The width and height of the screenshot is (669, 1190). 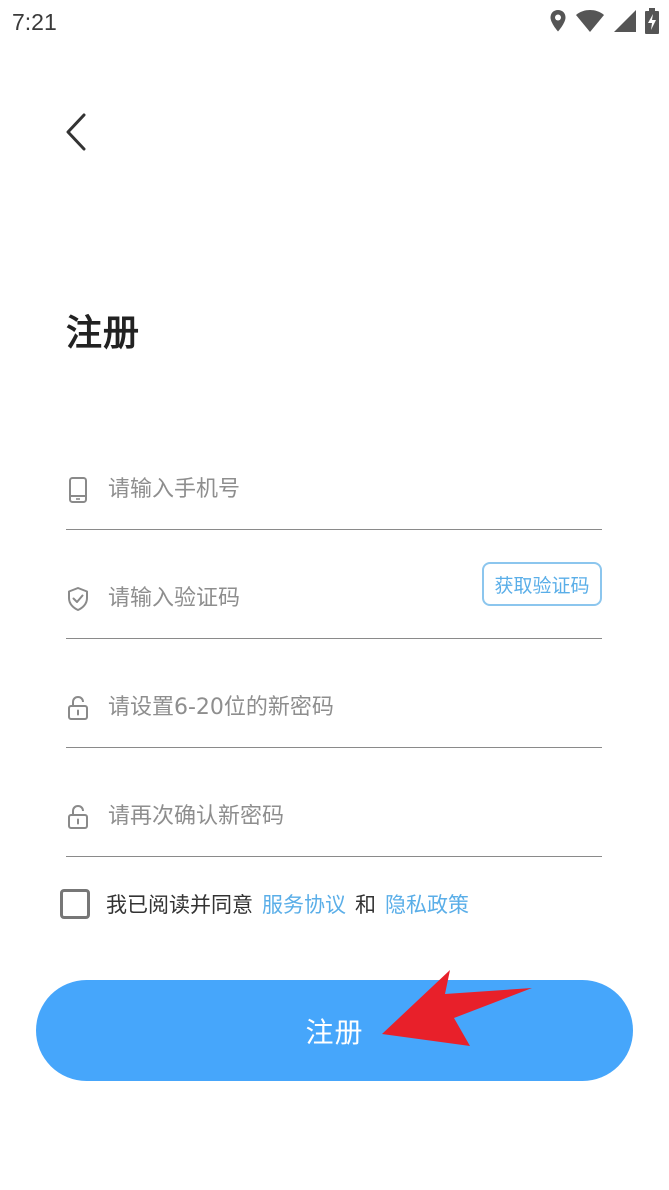 I want to click on agreement-row: 我已阅读并同意 服务协议 和 隐私政策, so click(x=269, y=904).